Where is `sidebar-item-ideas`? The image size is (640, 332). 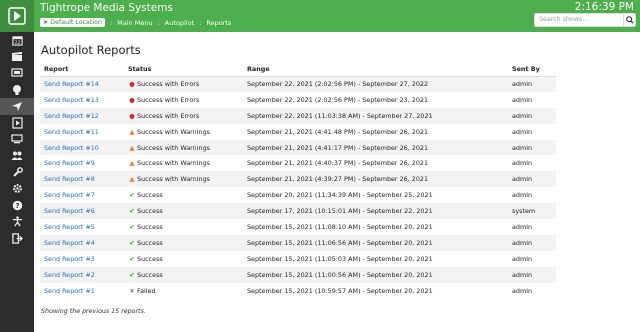
sidebar-item-ideas is located at coordinates (17, 90).